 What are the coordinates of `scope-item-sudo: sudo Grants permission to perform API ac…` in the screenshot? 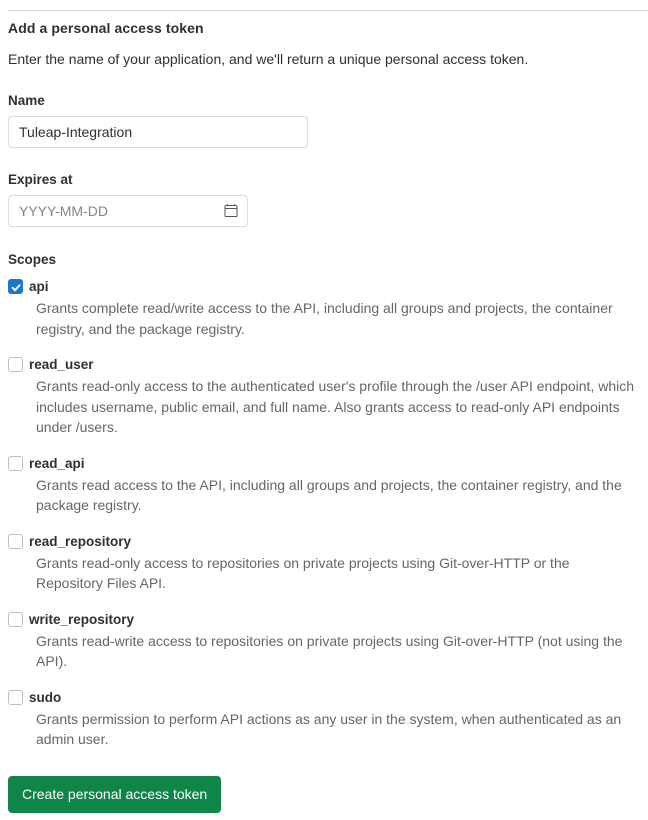 It's located at (324, 719).